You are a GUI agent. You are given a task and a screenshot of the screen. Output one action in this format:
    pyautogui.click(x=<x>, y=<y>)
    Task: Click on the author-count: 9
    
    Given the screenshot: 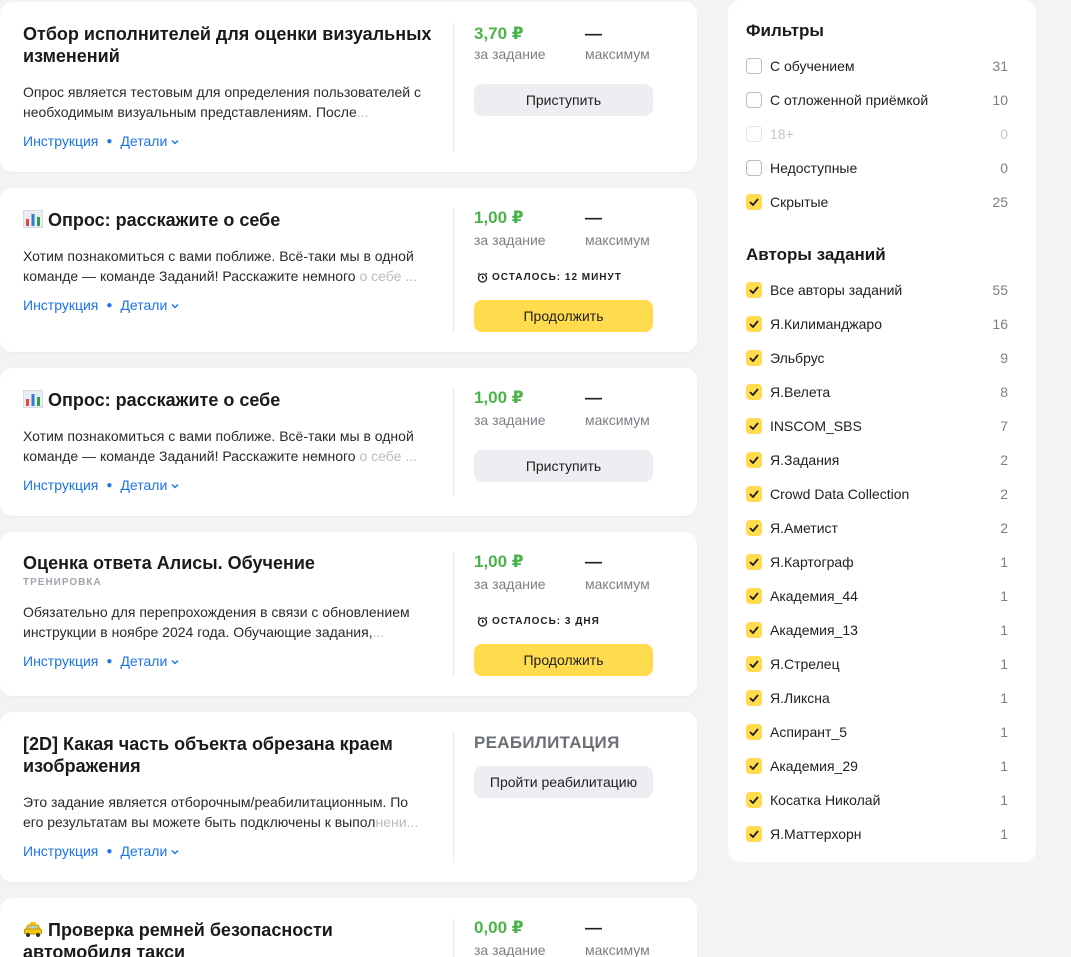 What is the action you would take?
    pyautogui.click(x=1004, y=358)
    